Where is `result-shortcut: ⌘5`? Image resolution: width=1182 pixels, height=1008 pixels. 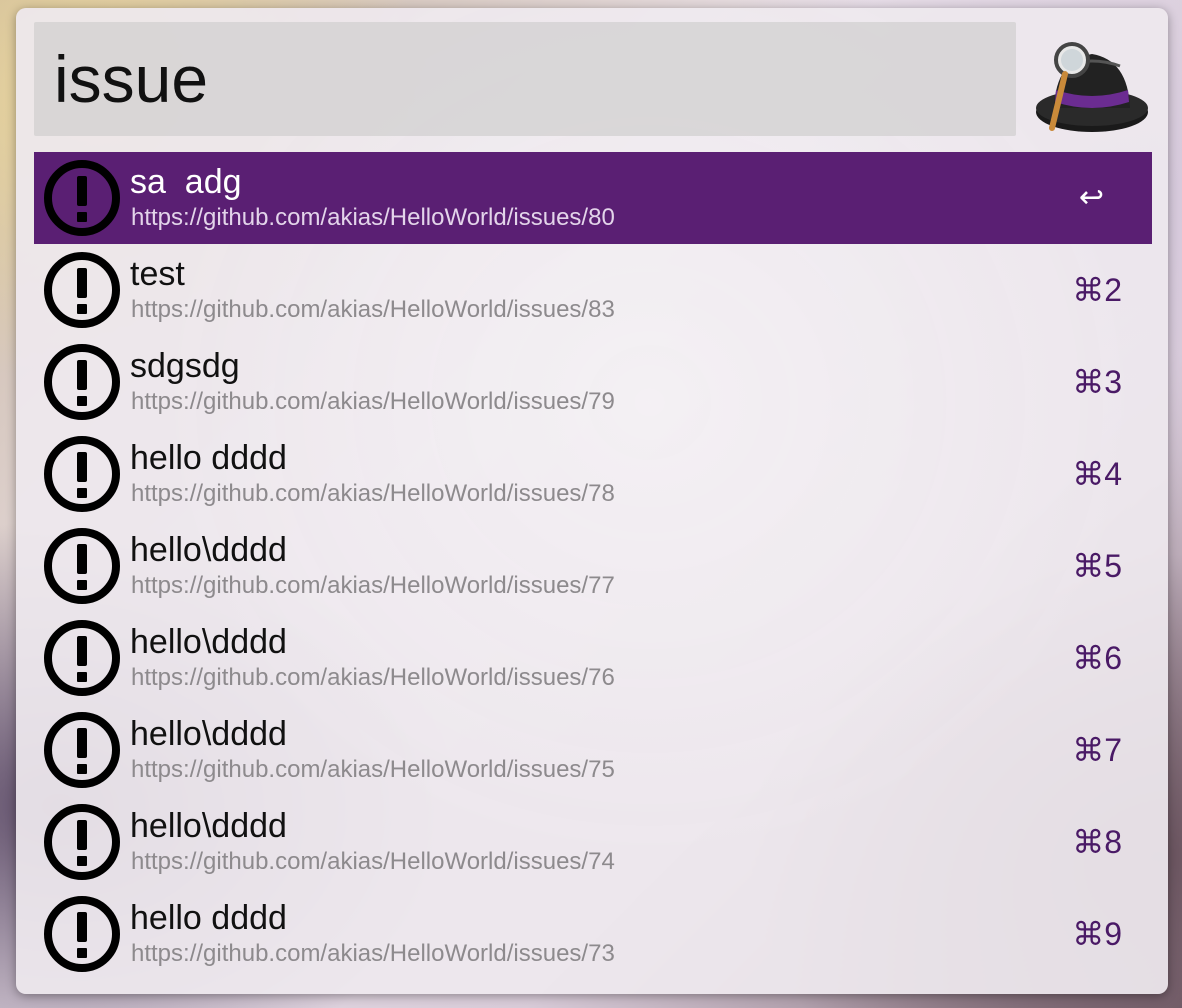
result-shortcut: ⌘5 is located at coordinates (1097, 566).